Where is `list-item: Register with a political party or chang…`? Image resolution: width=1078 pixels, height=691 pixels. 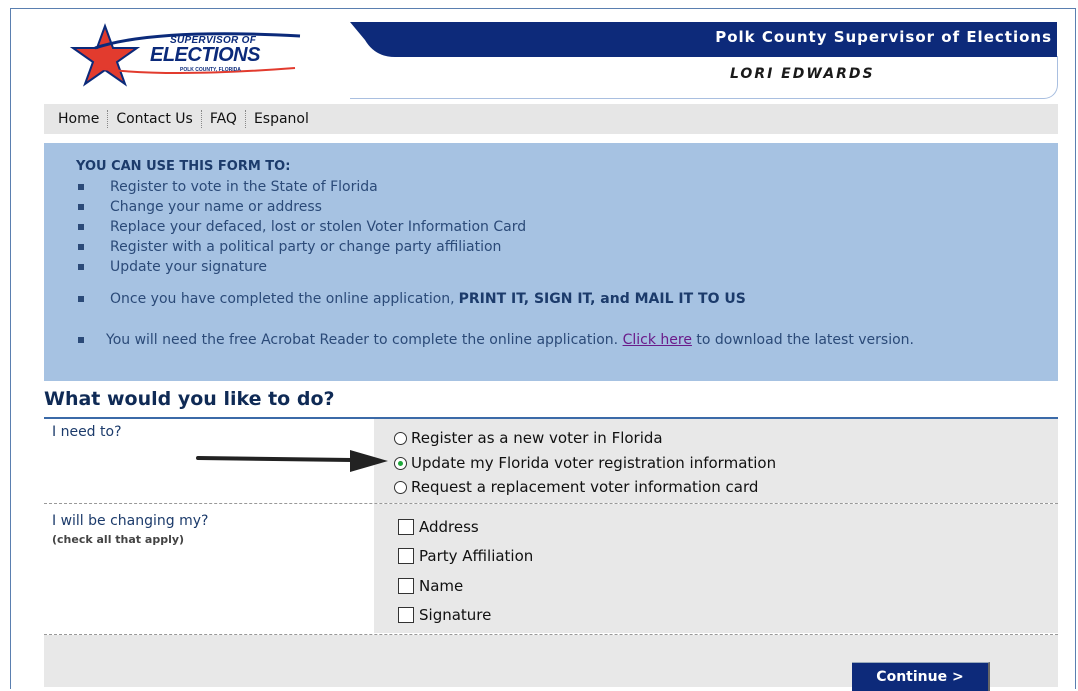
list-item: Register with a political party or chang… is located at coordinates (301, 247).